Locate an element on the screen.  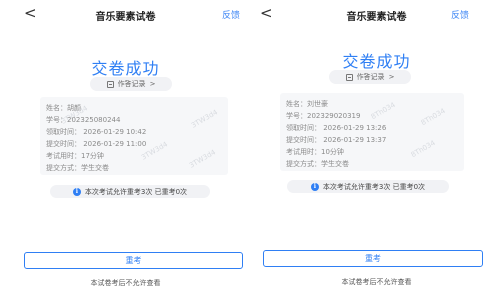
student-id: 学号：202325080244 is located at coordinates (83, 120).